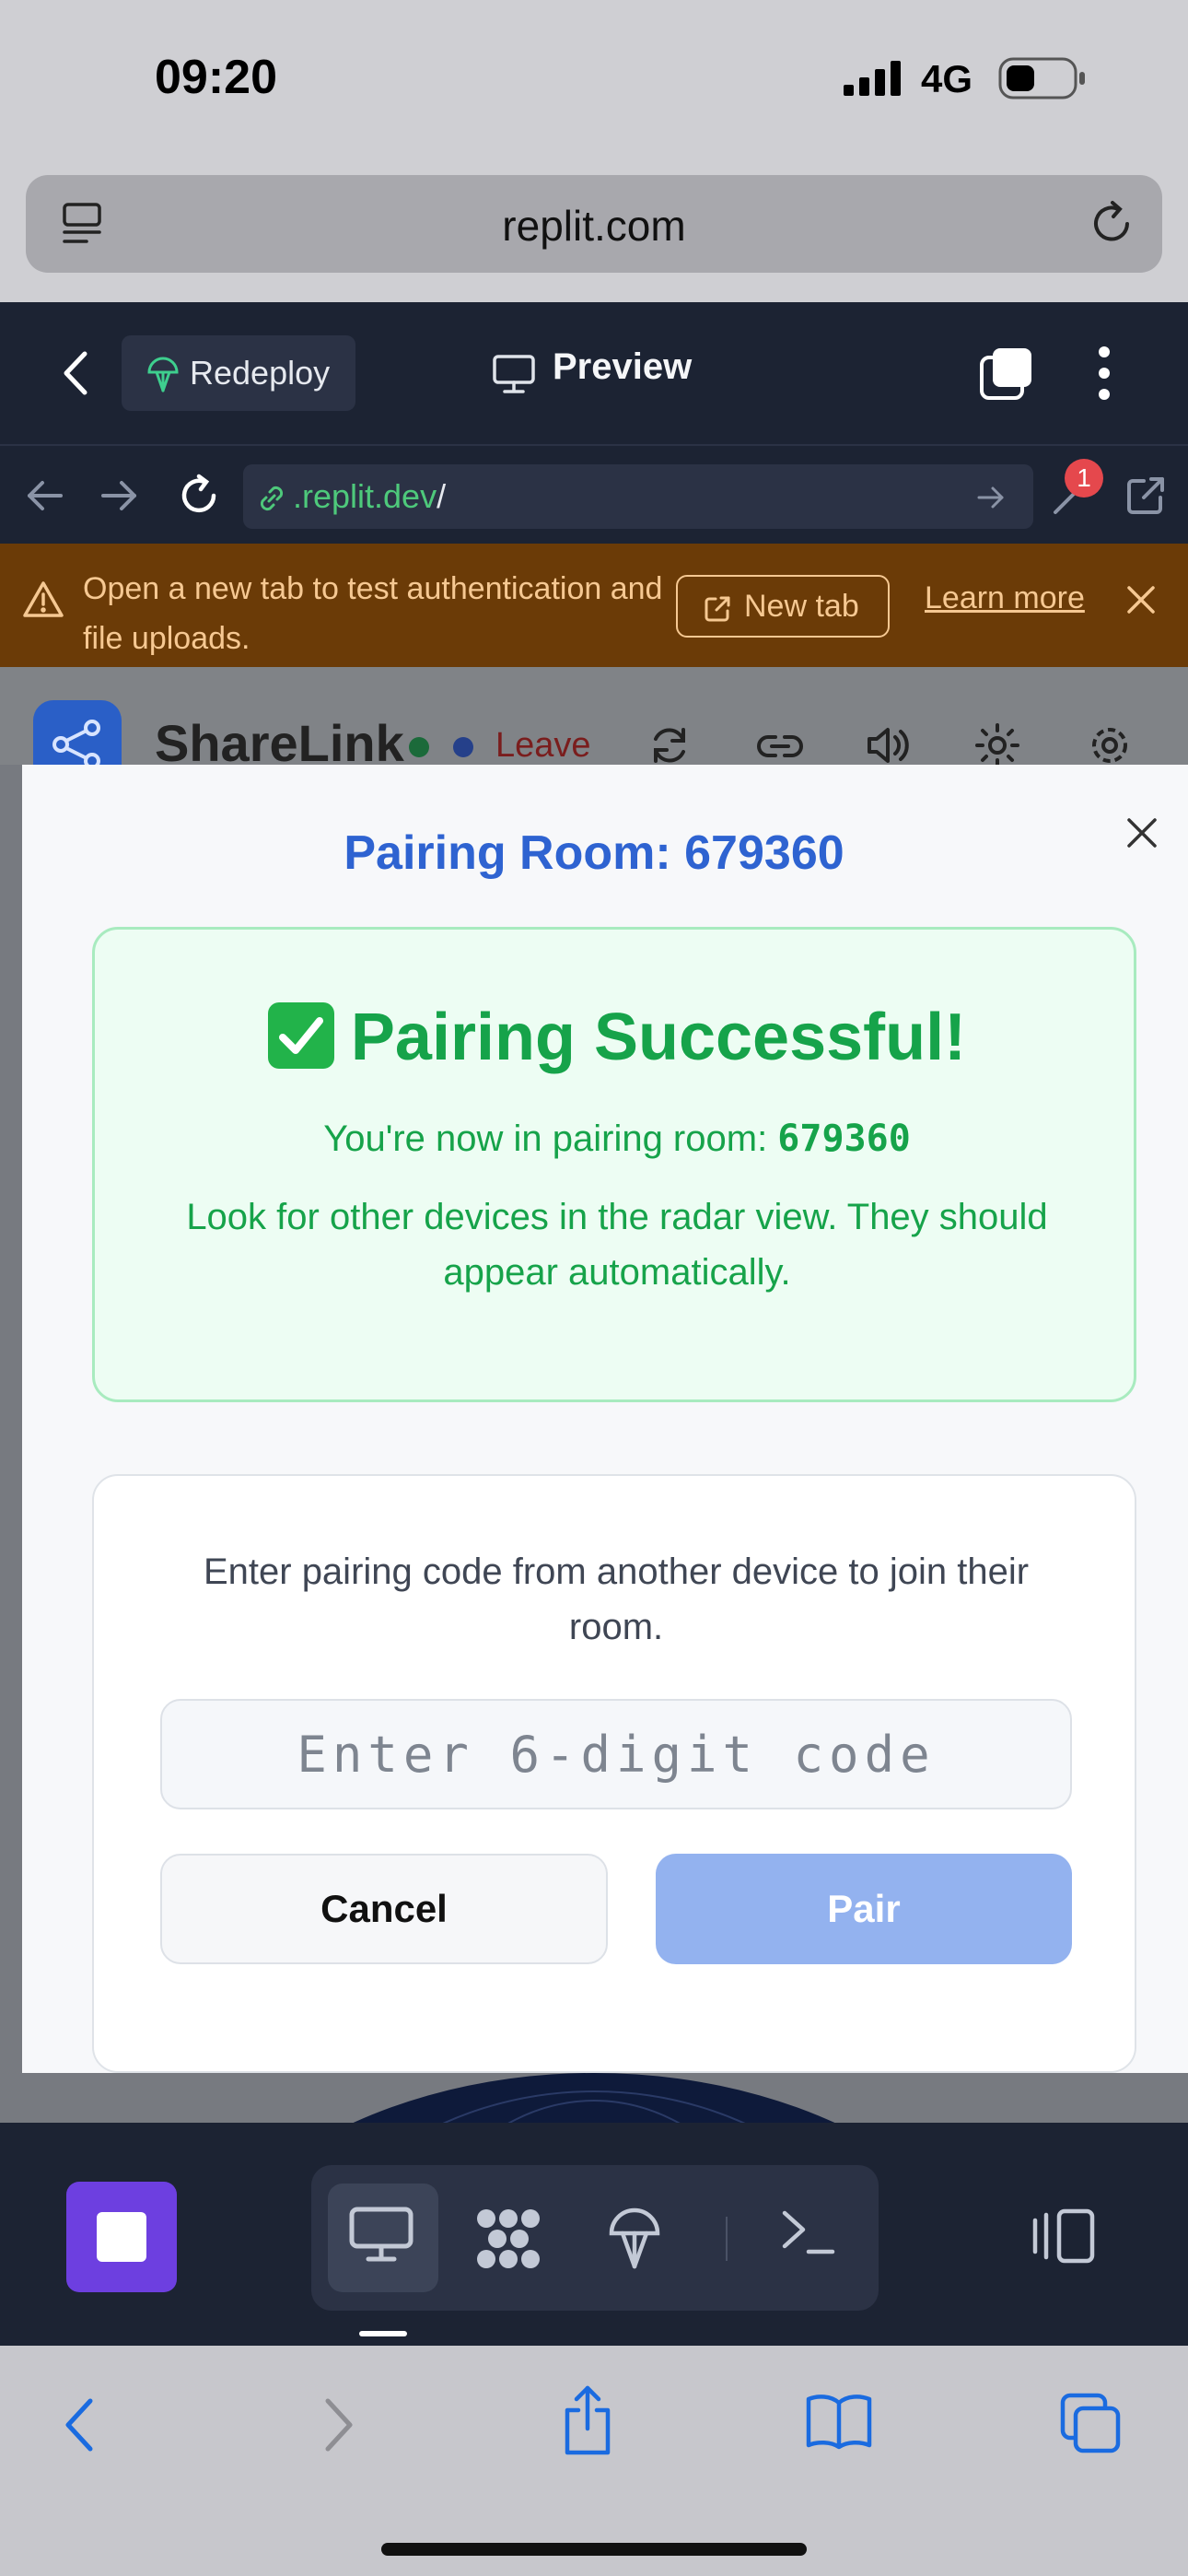  Describe the element at coordinates (216, 77) in the screenshot. I see `status-time: 09:20` at that location.